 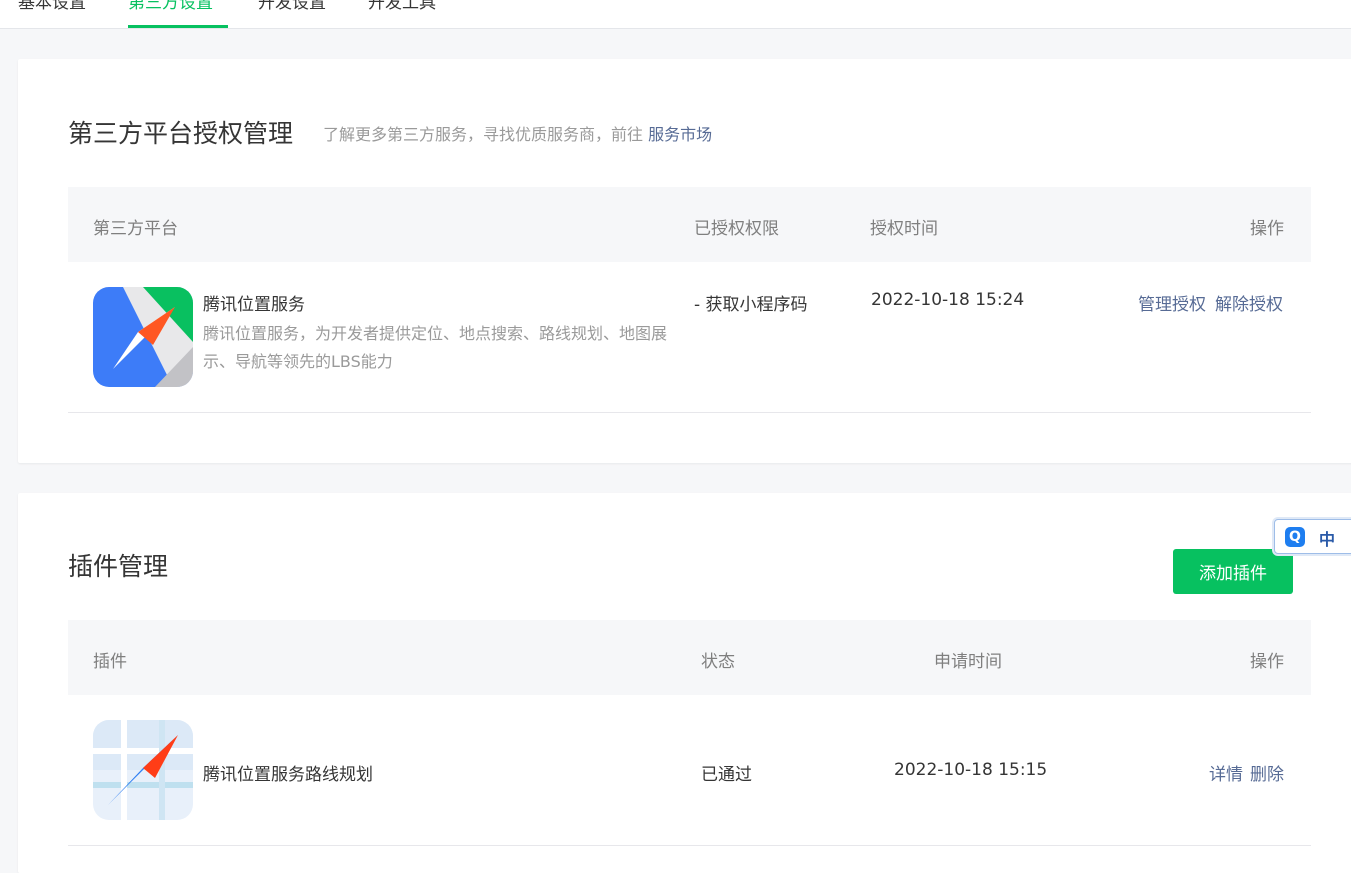 I want to click on active-tab-indicator, so click(x=178, y=26).